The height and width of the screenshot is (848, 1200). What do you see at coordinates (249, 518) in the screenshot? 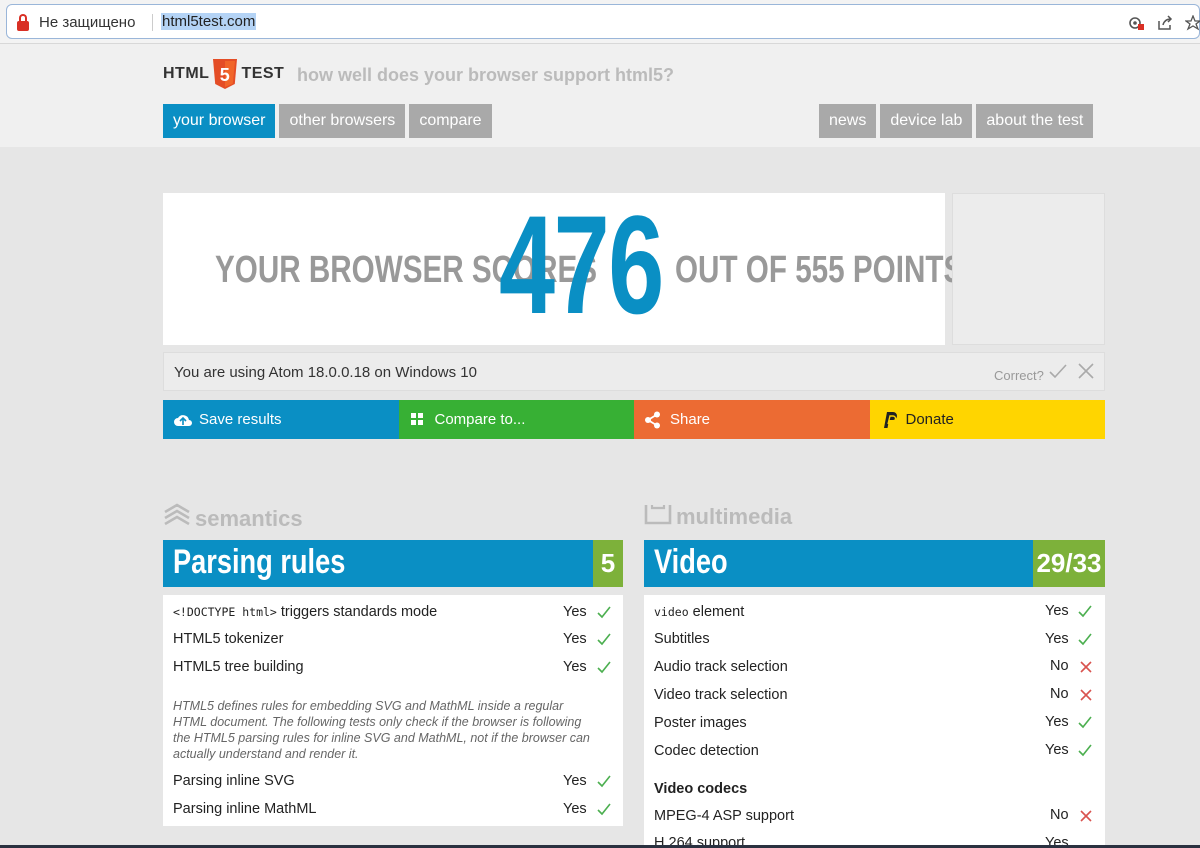
I see `semantics-section-label: semantics` at bounding box center [249, 518].